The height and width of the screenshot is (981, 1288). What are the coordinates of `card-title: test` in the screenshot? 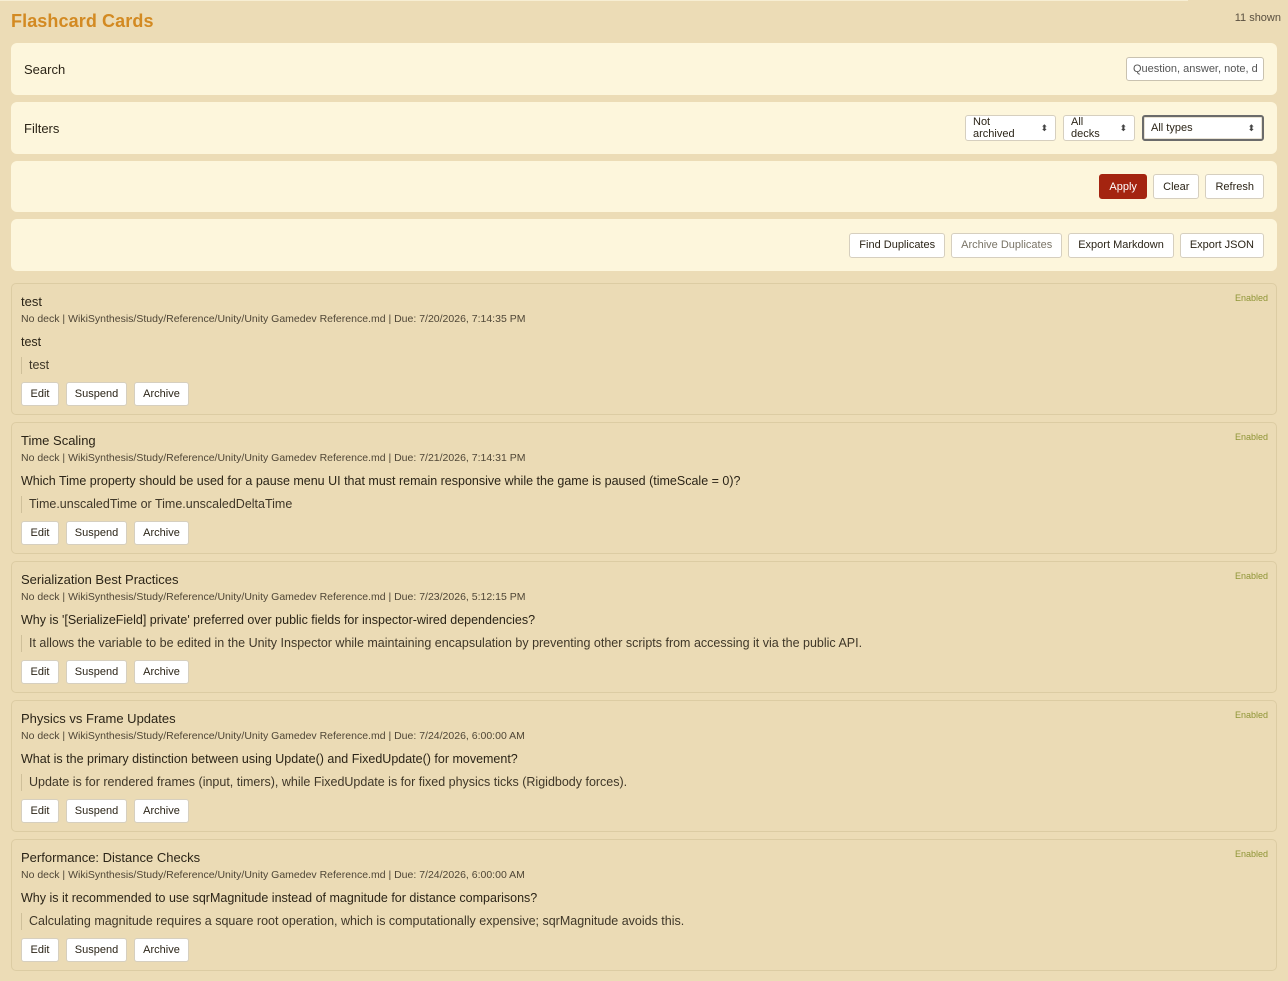 It's located at (31, 301).